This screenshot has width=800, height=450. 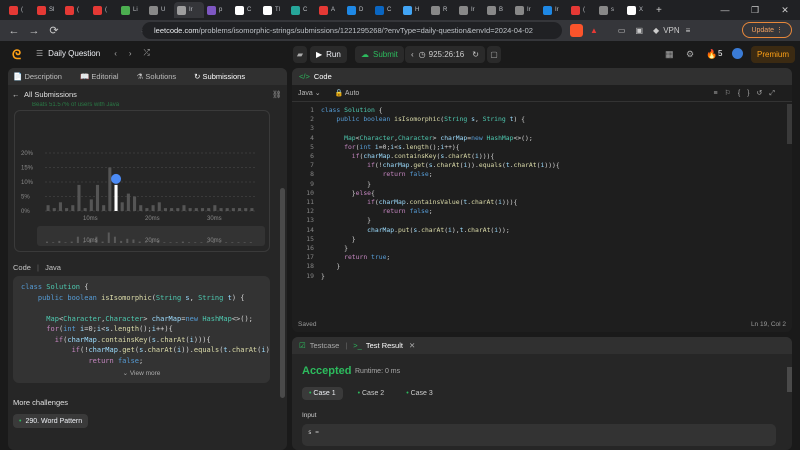 What do you see at coordinates (445, 54) in the screenshot?
I see `timer-widget: ‹ ◷ 925:26:16 ↻` at bounding box center [445, 54].